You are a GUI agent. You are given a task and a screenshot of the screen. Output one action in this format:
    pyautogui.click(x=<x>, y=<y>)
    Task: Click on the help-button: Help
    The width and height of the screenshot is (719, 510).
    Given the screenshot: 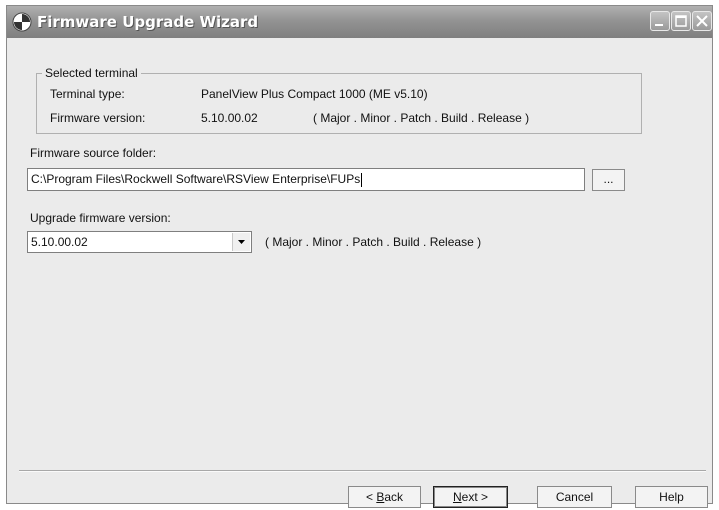 What is the action you would take?
    pyautogui.click(x=671, y=497)
    